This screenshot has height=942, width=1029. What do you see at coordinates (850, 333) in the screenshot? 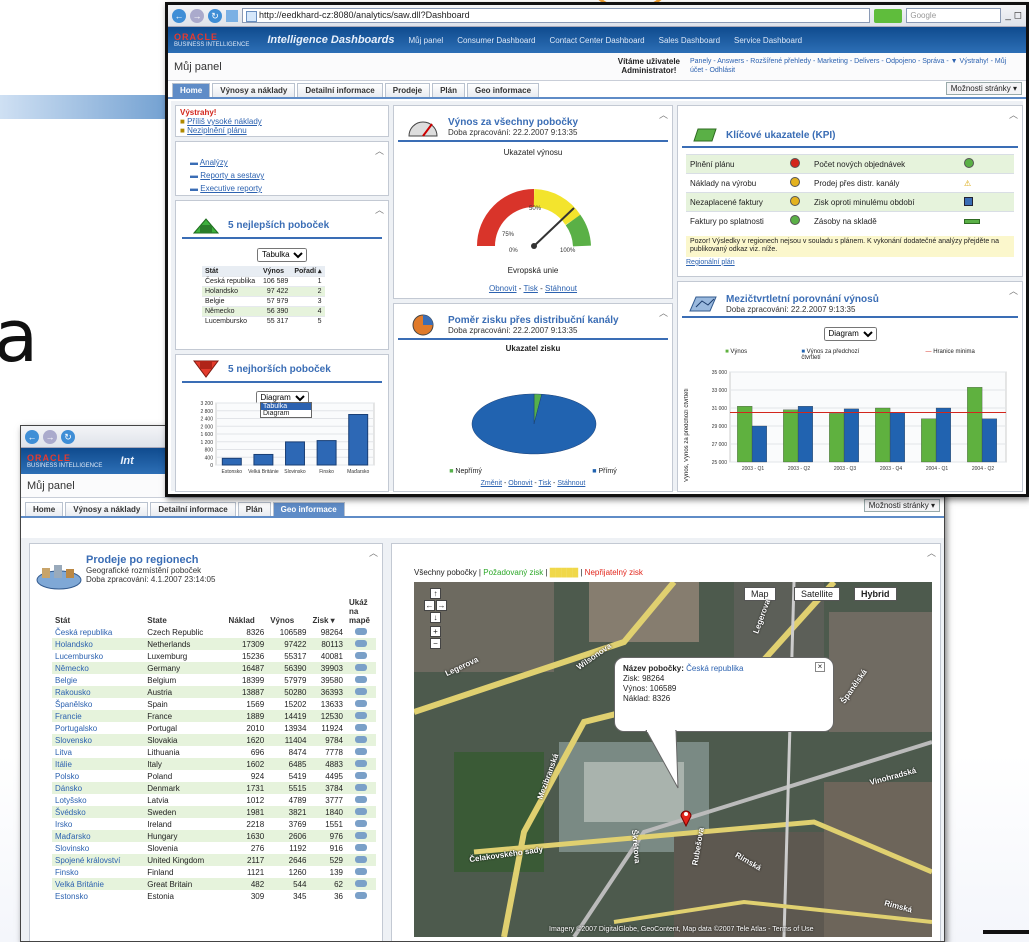
I see `qoq-view-select: Diagram` at bounding box center [850, 333].